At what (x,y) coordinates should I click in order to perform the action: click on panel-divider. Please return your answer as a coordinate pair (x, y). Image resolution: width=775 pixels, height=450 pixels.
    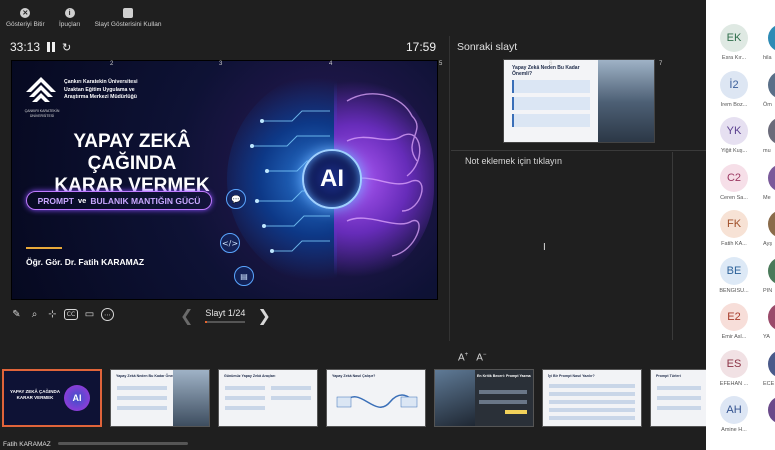
    Looking at the image, I should click on (449, 188).